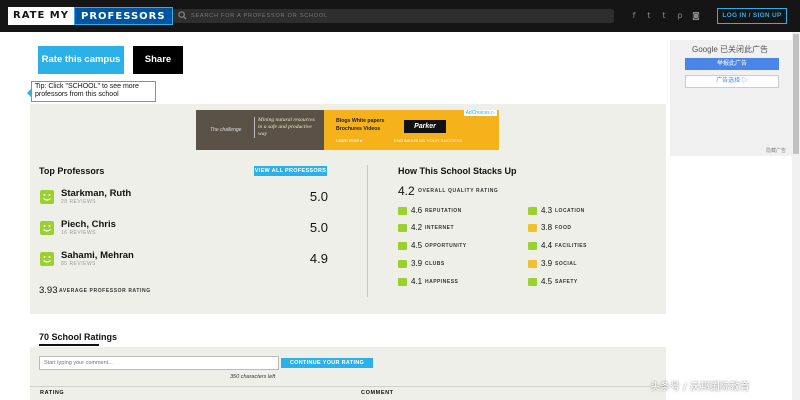 This screenshot has height=400, width=800. Describe the element at coordinates (696, 16) in the screenshot. I see `instagram-icon: ◙` at that location.